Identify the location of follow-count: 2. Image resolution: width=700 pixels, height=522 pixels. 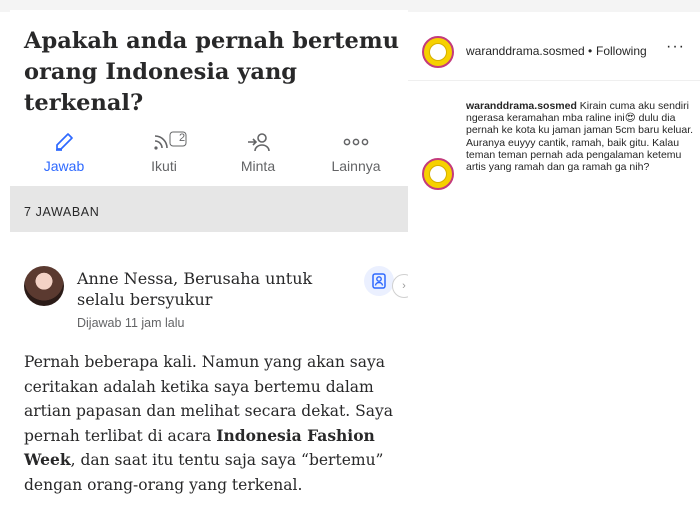
(182, 138).